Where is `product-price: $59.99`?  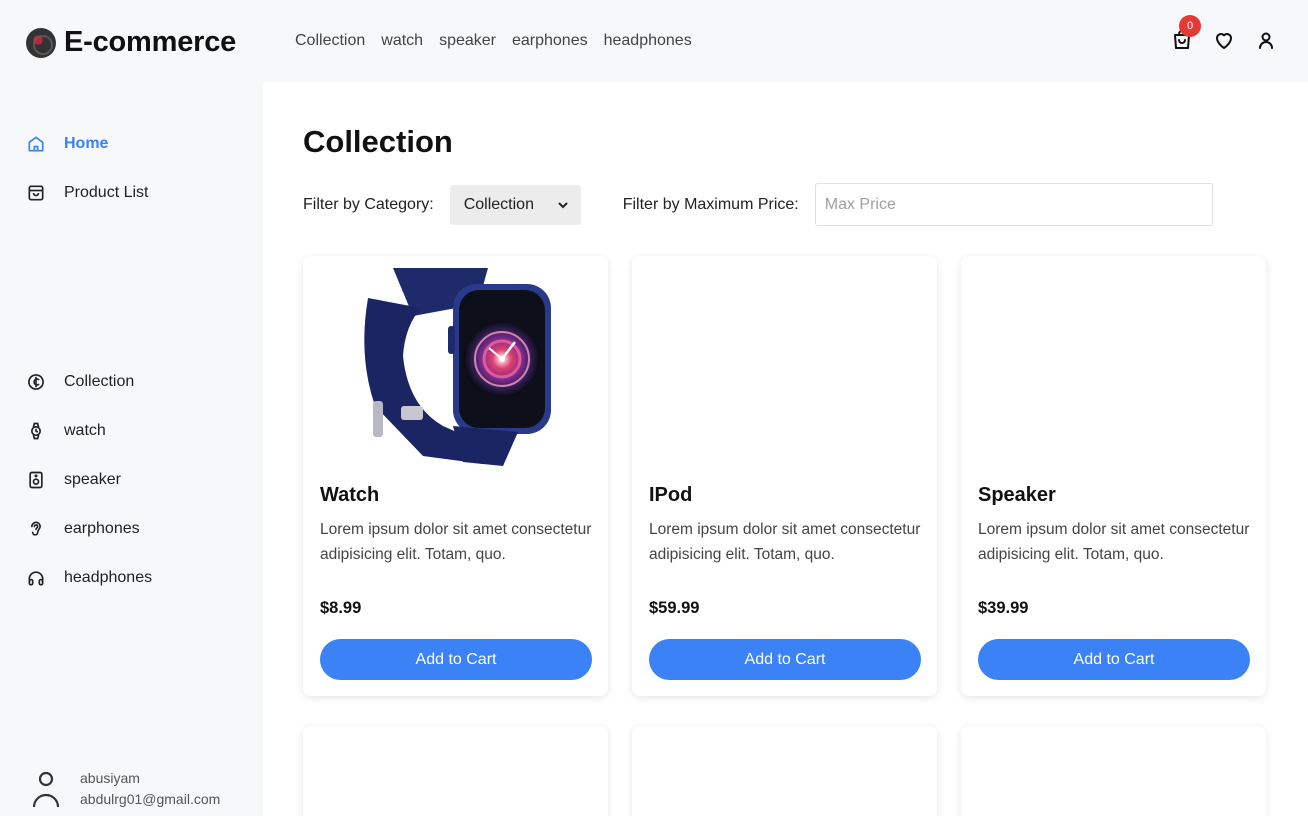
product-price: $59.99 is located at coordinates (674, 608).